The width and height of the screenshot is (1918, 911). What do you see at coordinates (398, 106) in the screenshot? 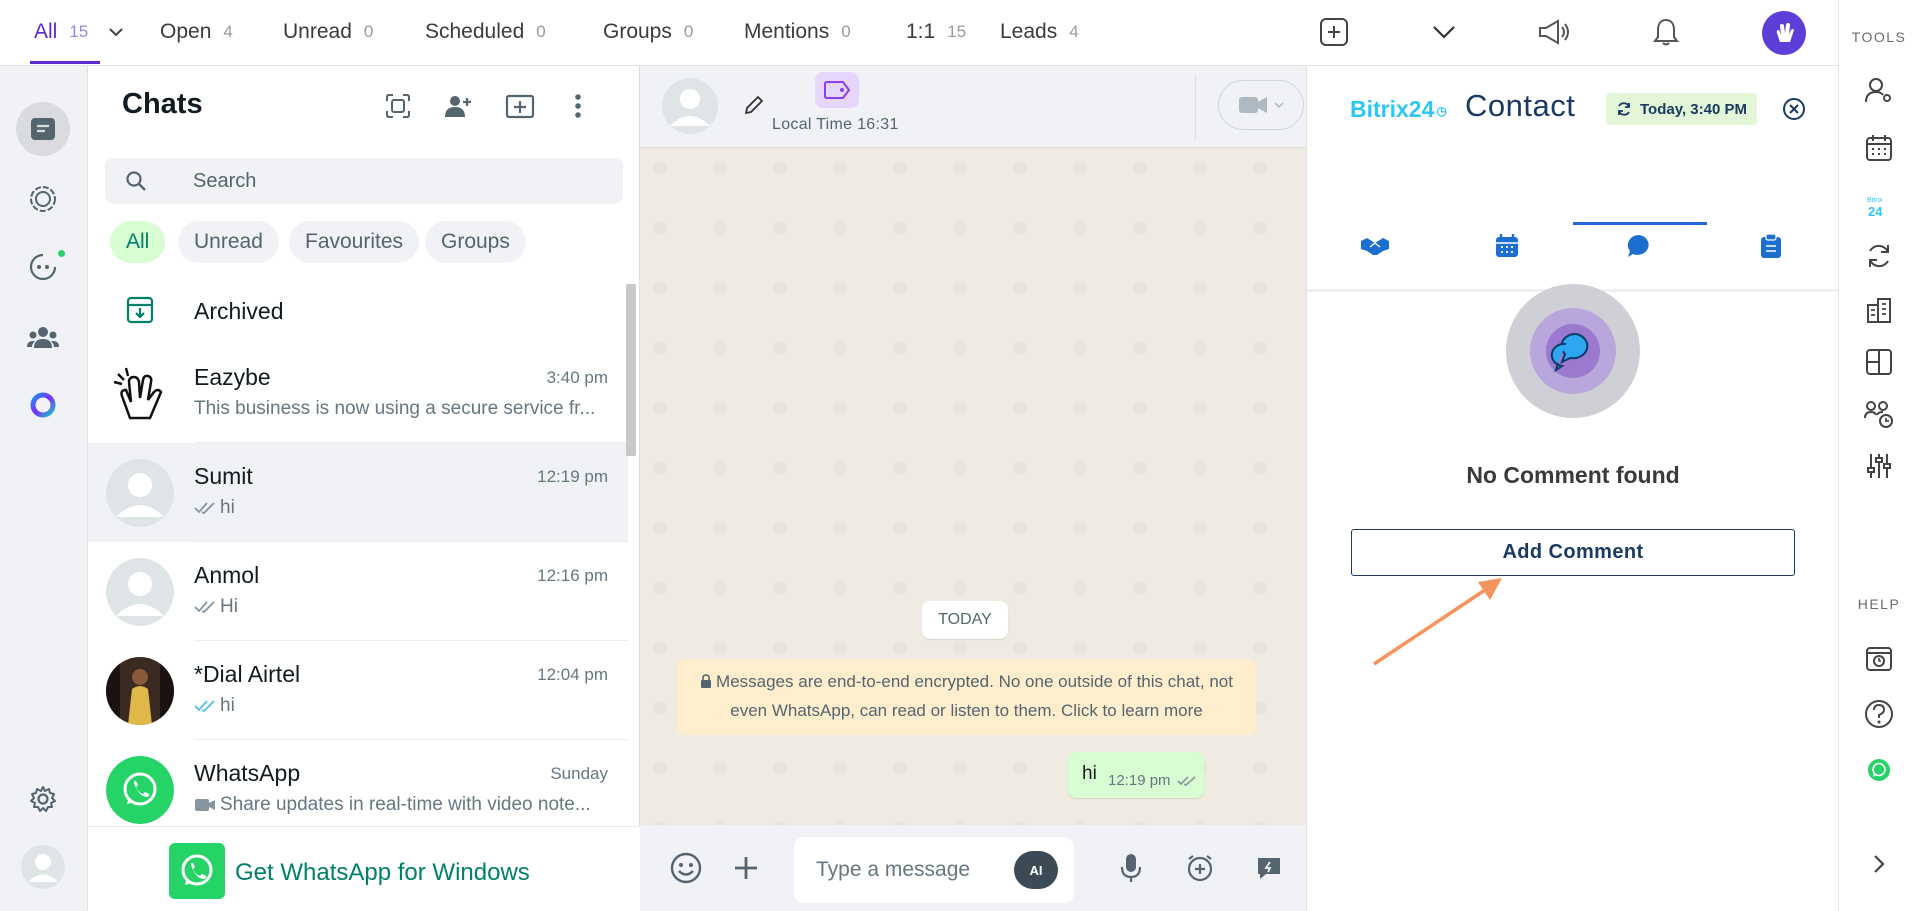
I see `scan-button` at bounding box center [398, 106].